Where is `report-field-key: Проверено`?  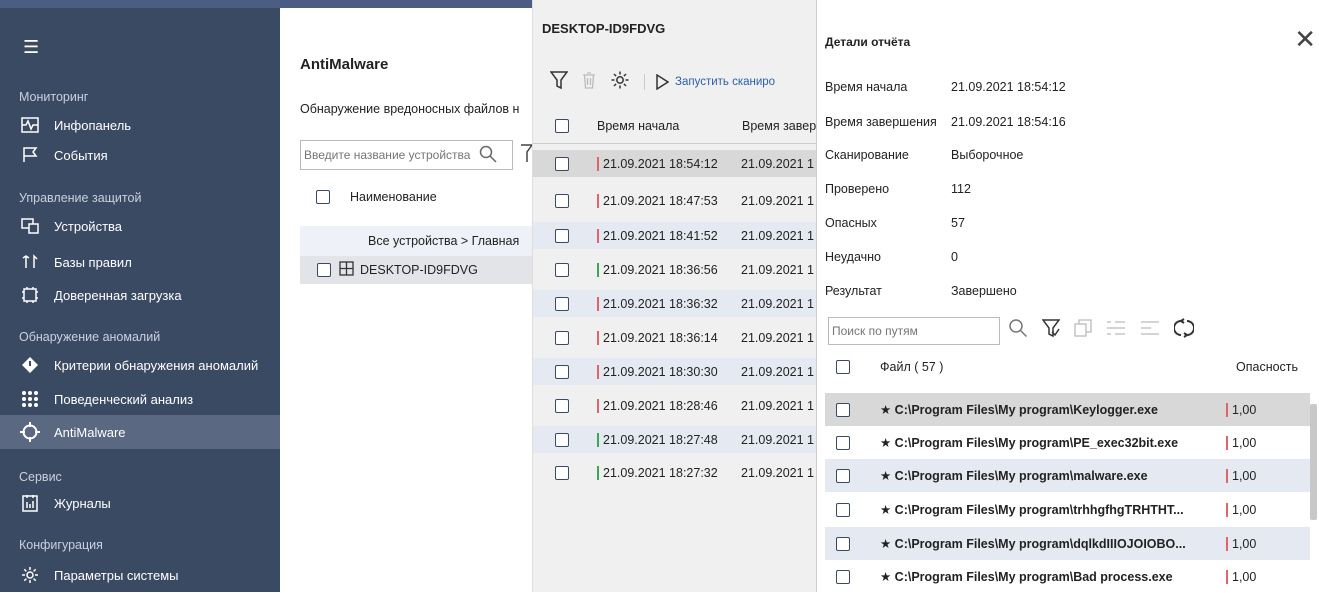
report-field-key: Проверено is located at coordinates (857, 189).